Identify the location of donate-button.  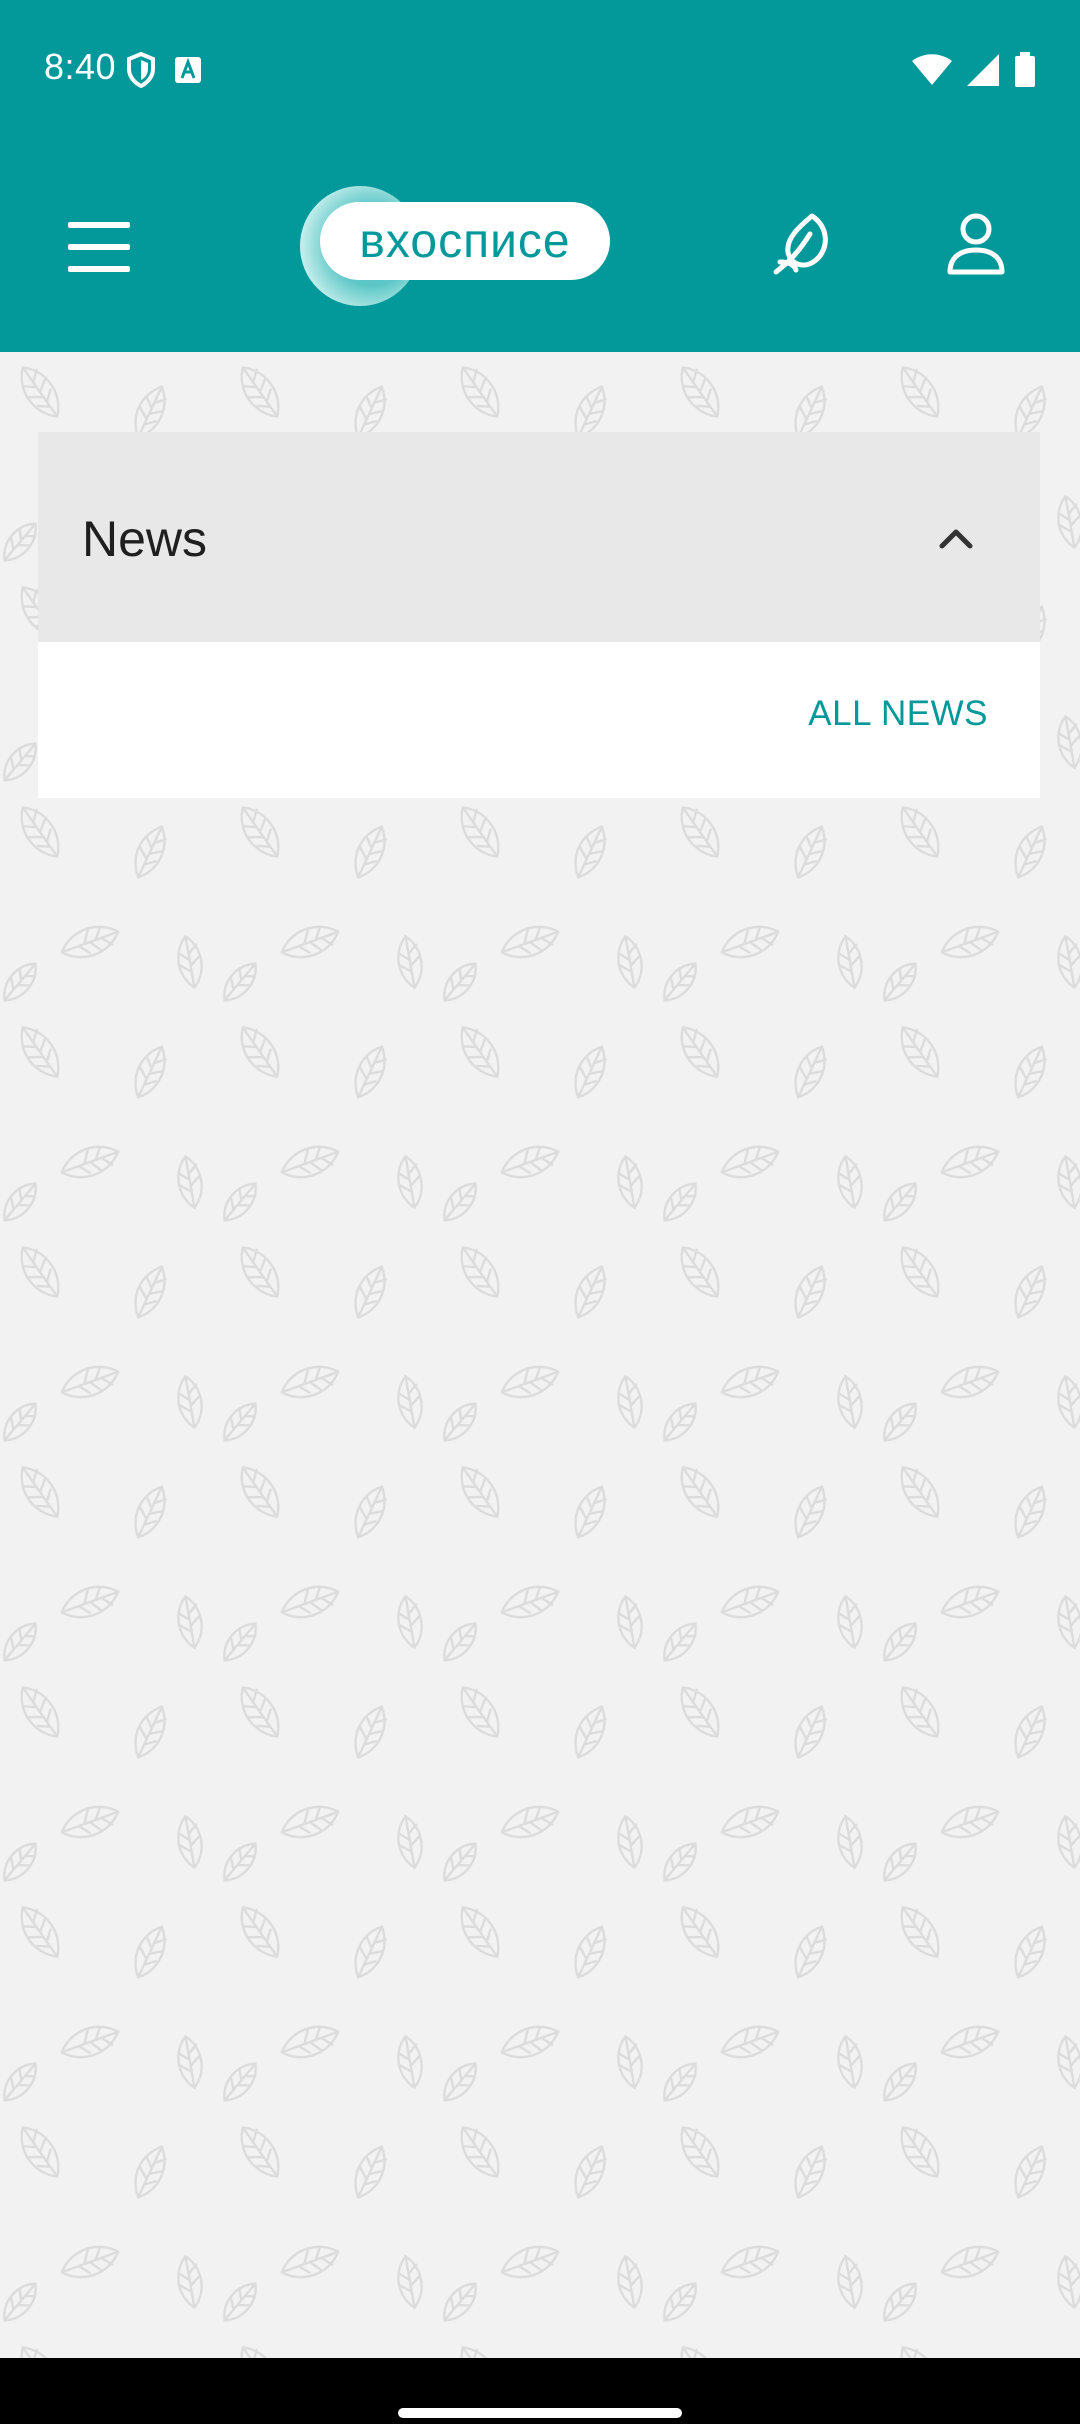
(804, 246).